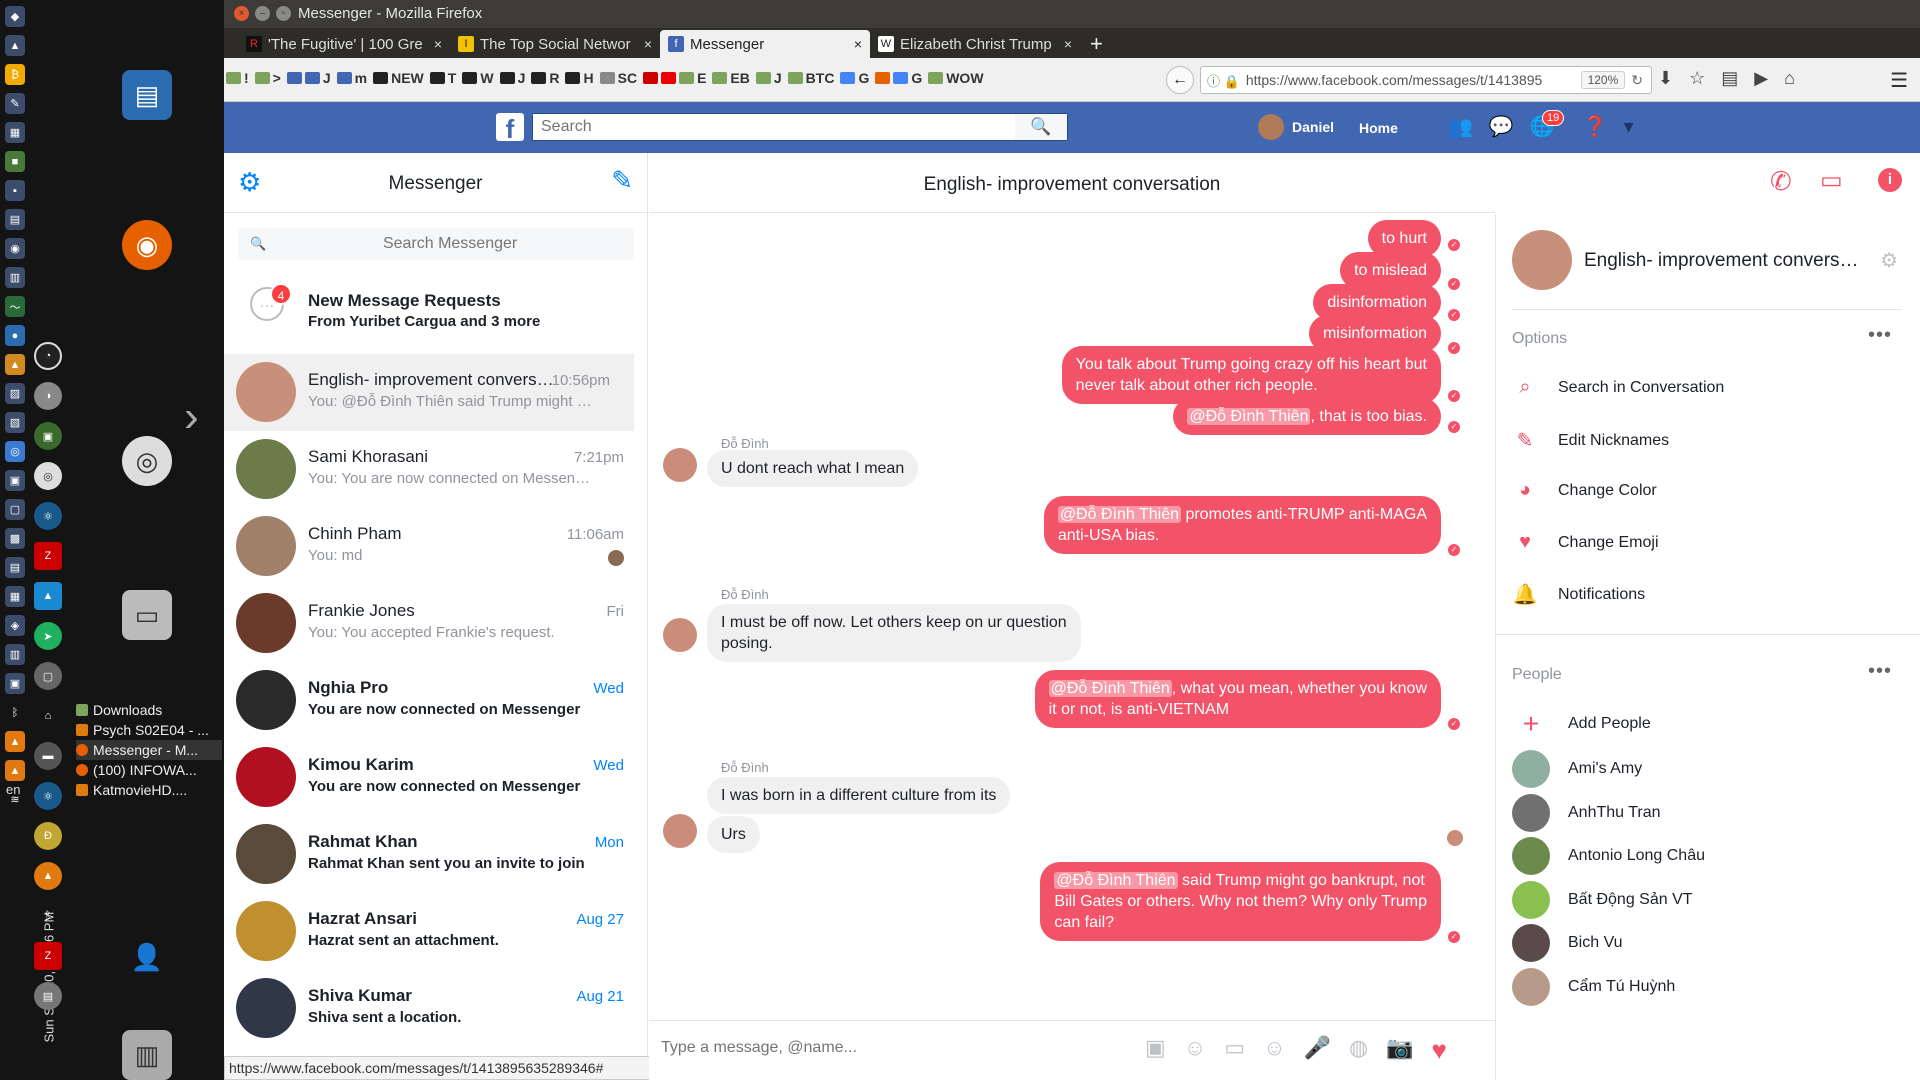  Describe the element at coordinates (48, 836) in the screenshot. I see `dogecoin-icon: Ð` at that location.